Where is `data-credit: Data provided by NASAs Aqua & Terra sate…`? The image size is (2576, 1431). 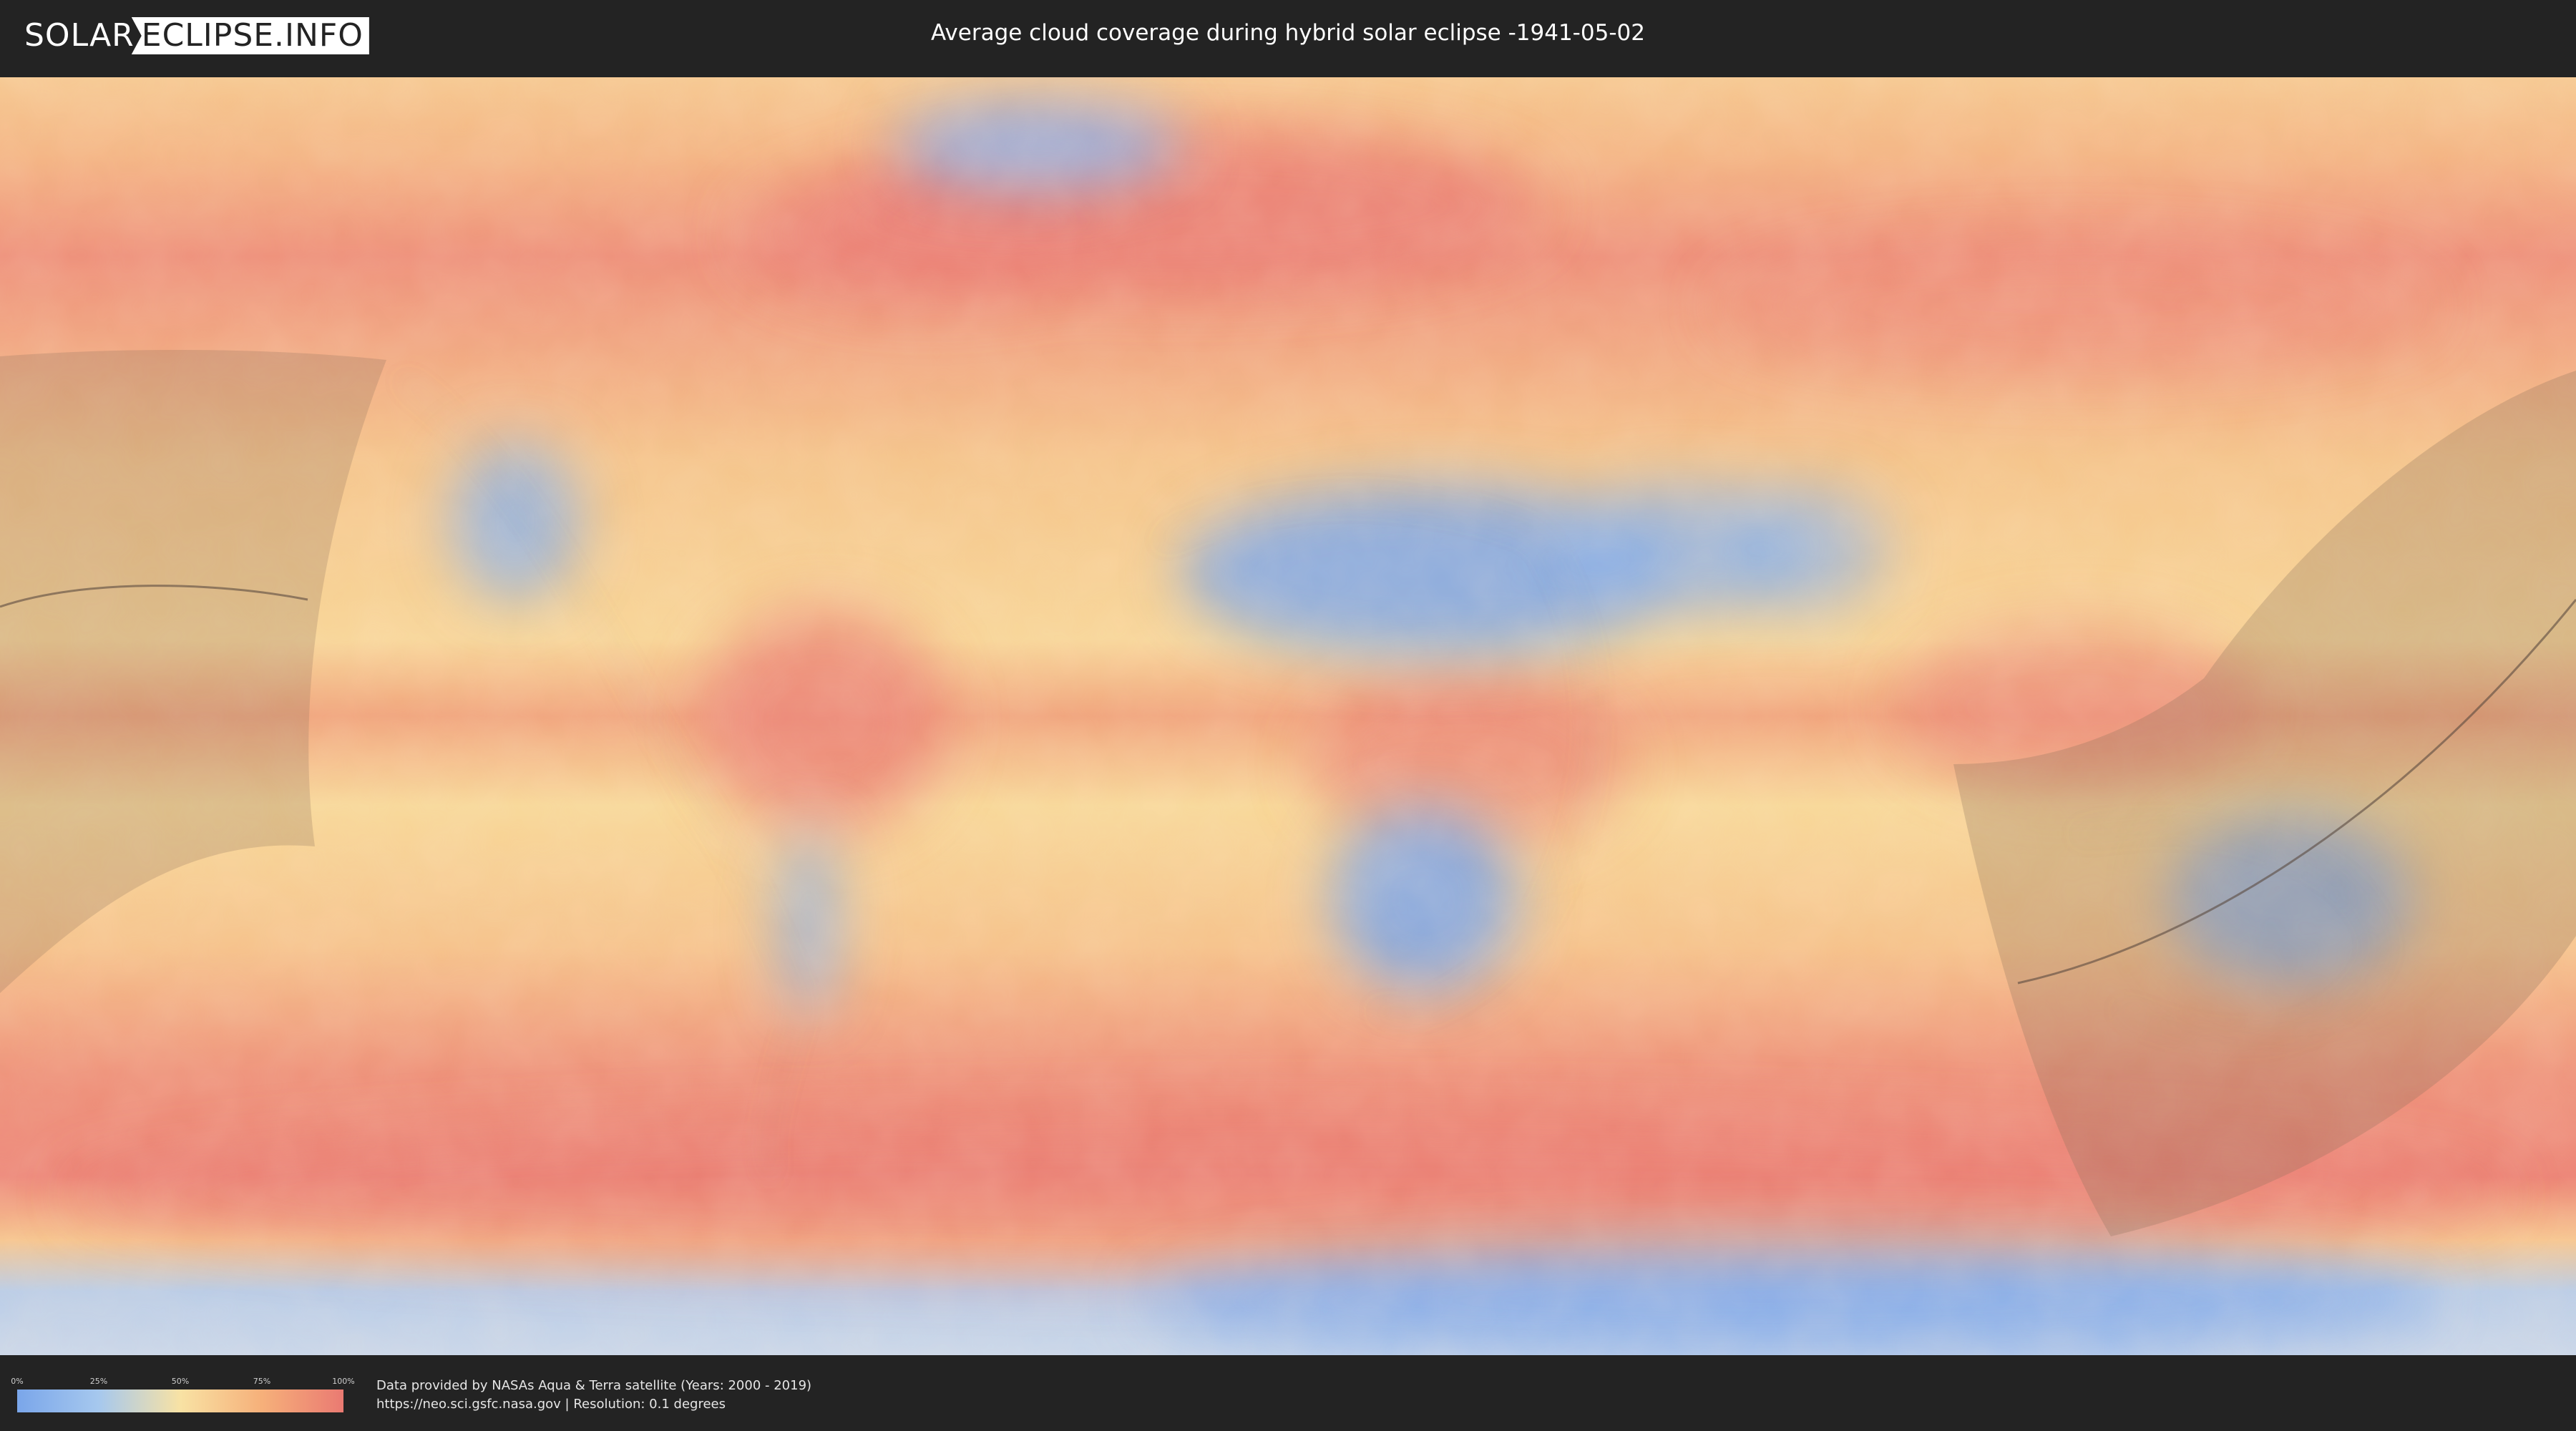 data-credit: Data provided by NASAs Aqua & Terra sate… is located at coordinates (594, 1385).